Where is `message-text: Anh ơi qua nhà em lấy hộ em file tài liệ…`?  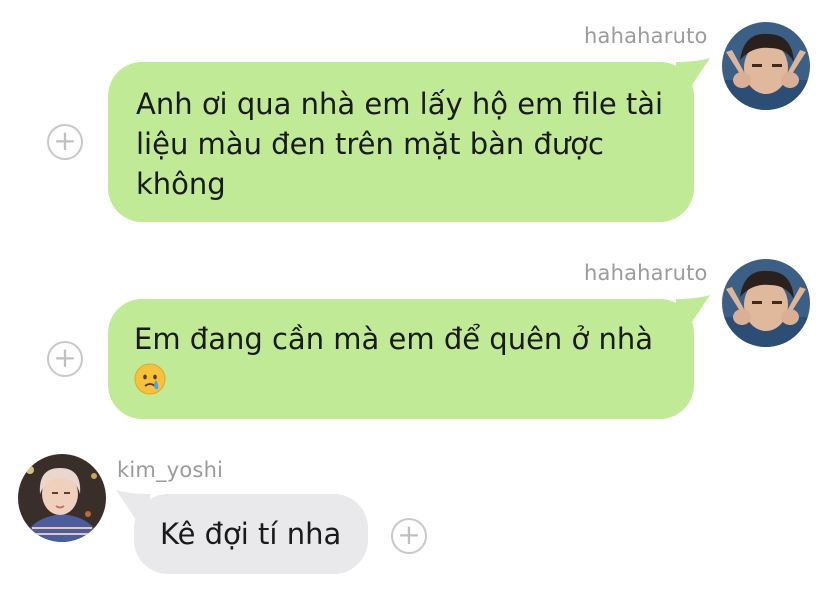 message-text: Anh ơi qua nhà em lấy hộ em file tài liệ… is located at coordinates (400, 144).